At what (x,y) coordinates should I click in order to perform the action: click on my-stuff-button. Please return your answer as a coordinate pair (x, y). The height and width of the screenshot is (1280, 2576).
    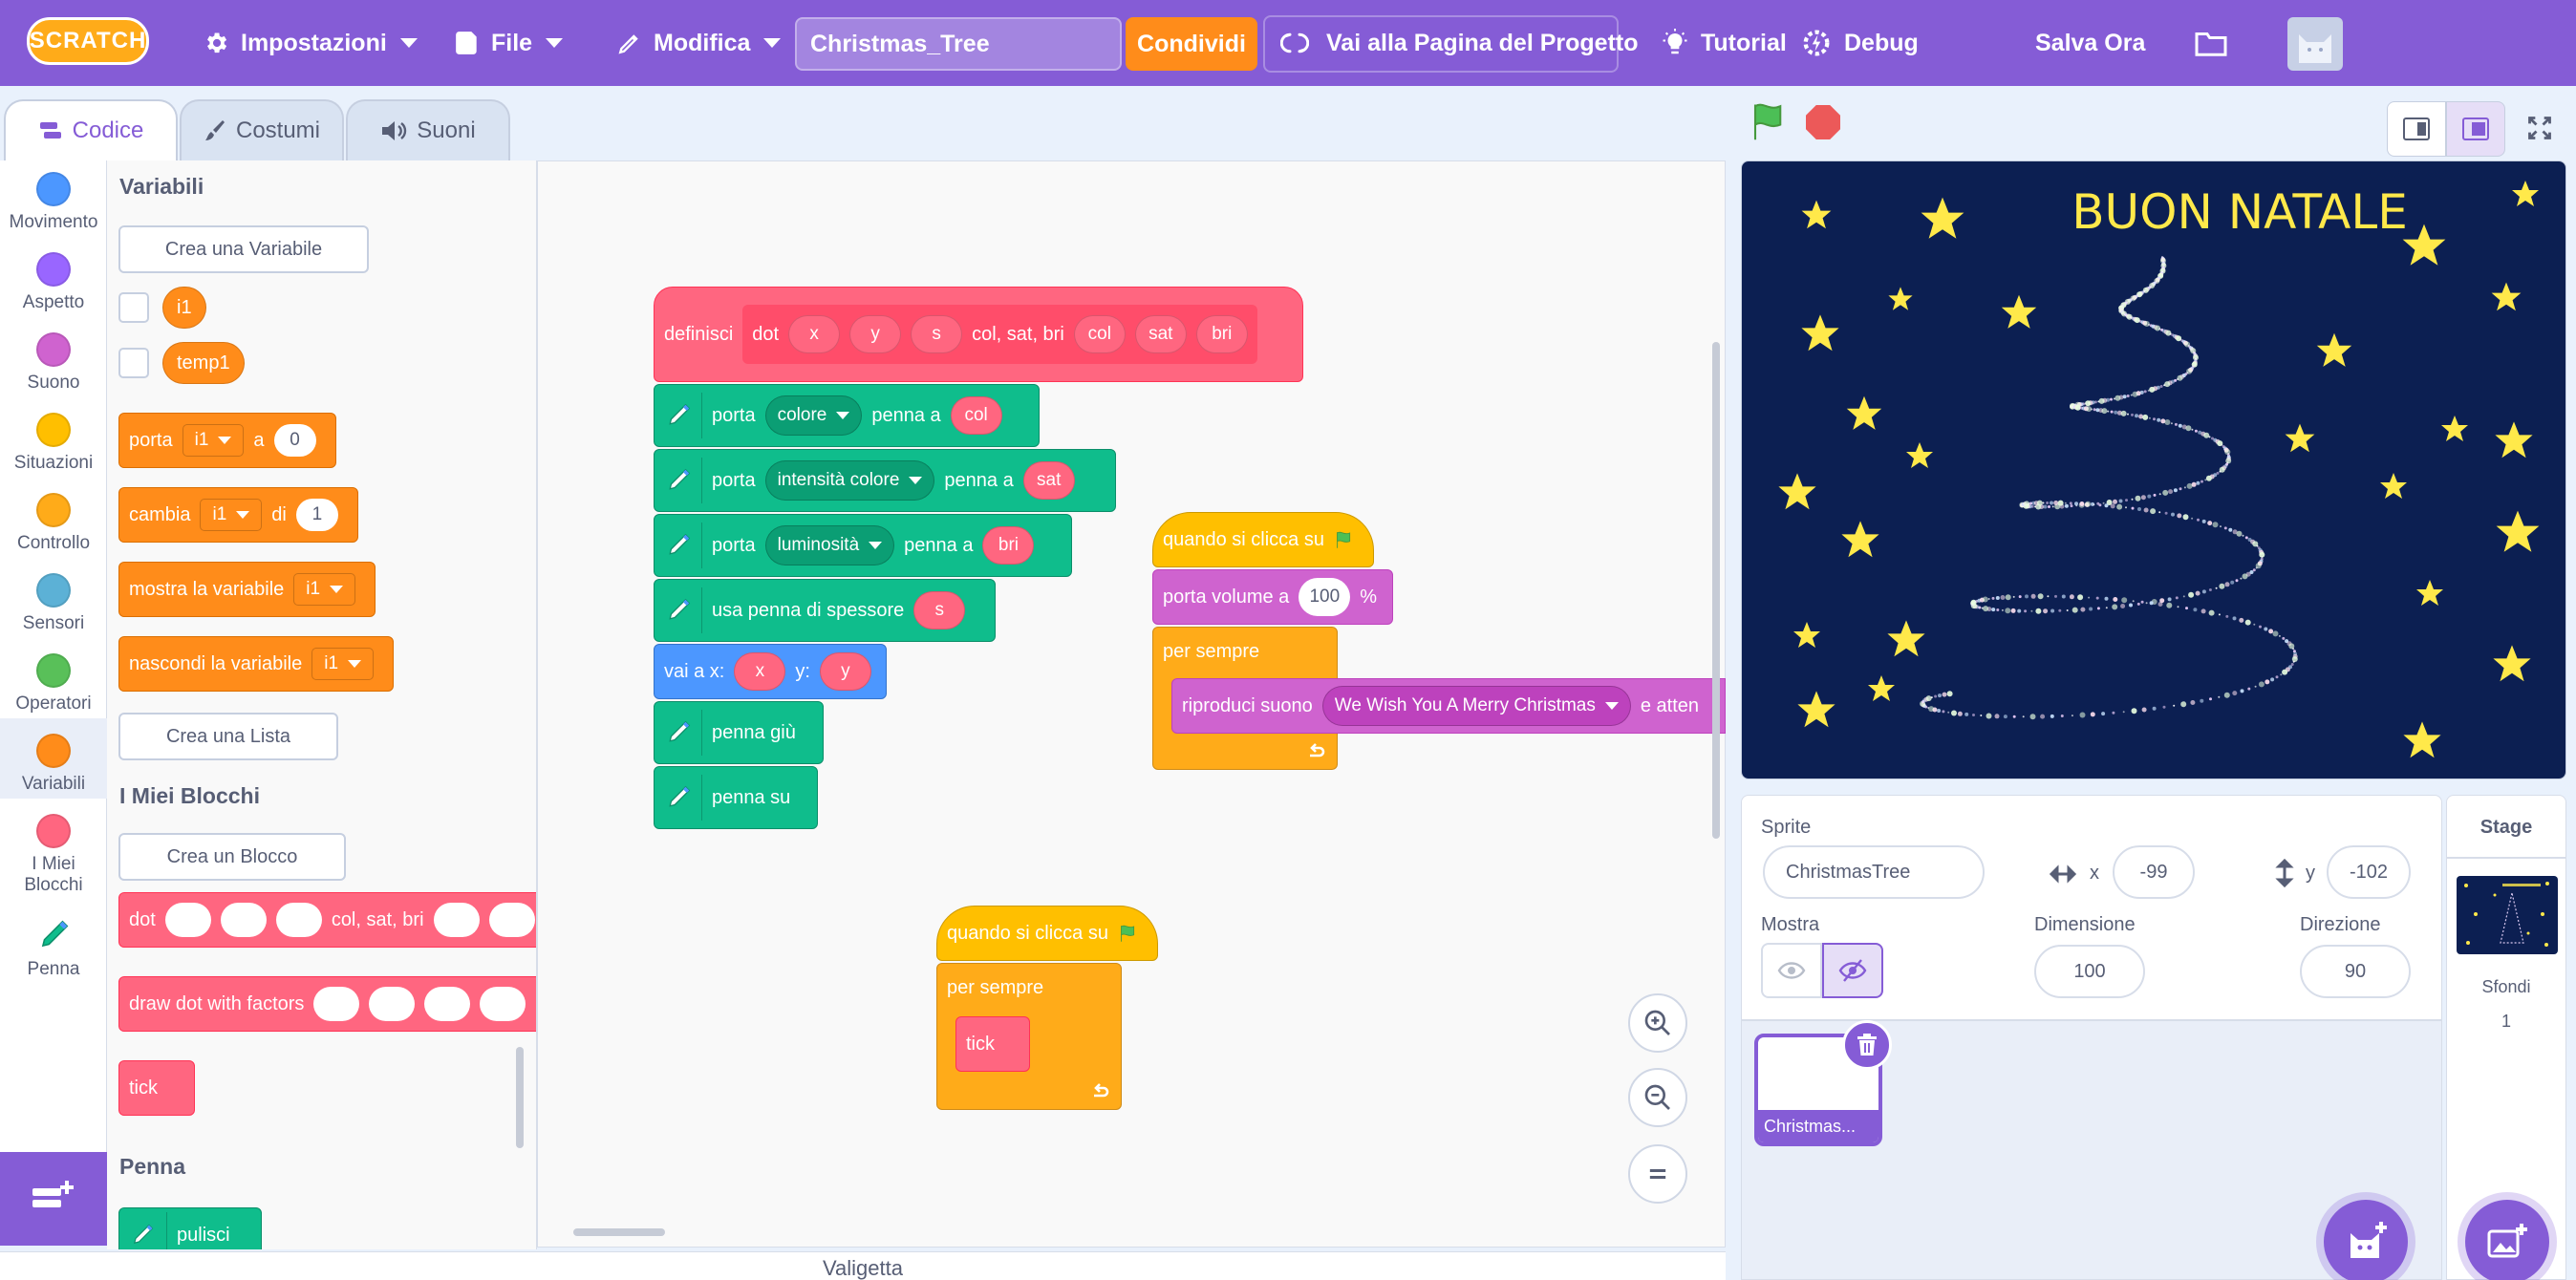
    Looking at the image, I should click on (2217, 43).